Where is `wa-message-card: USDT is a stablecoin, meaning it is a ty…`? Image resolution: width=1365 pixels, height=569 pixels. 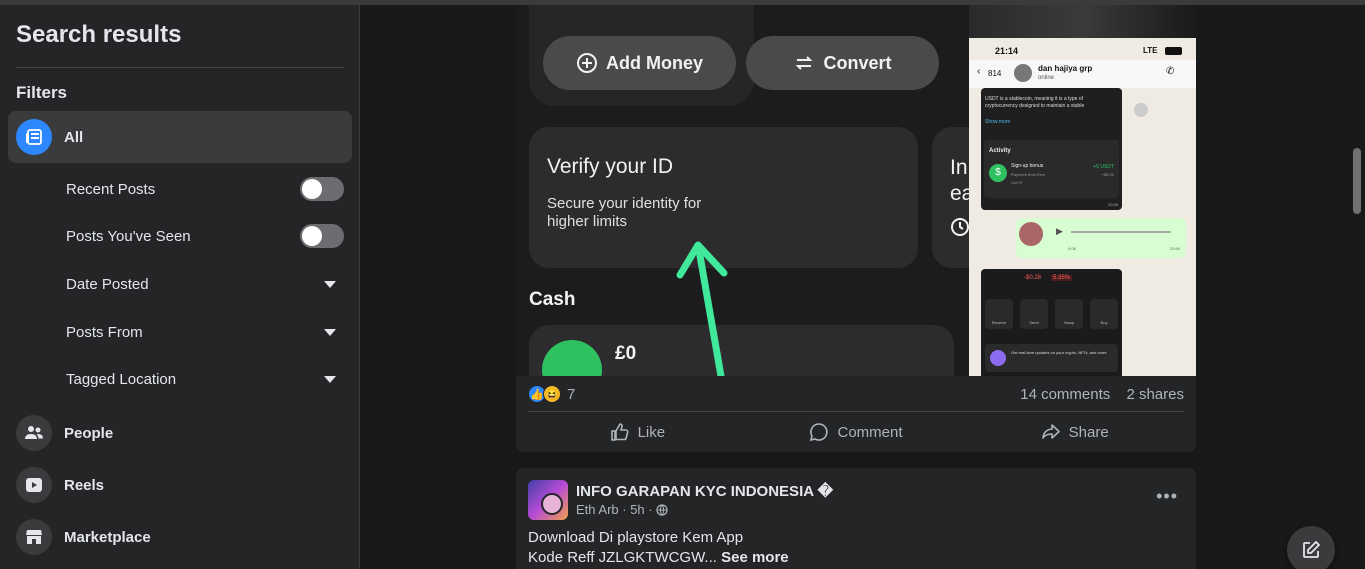
wa-message-card: USDT is a stablecoin, meaning it is a ty… is located at coordinates (1051, 149).